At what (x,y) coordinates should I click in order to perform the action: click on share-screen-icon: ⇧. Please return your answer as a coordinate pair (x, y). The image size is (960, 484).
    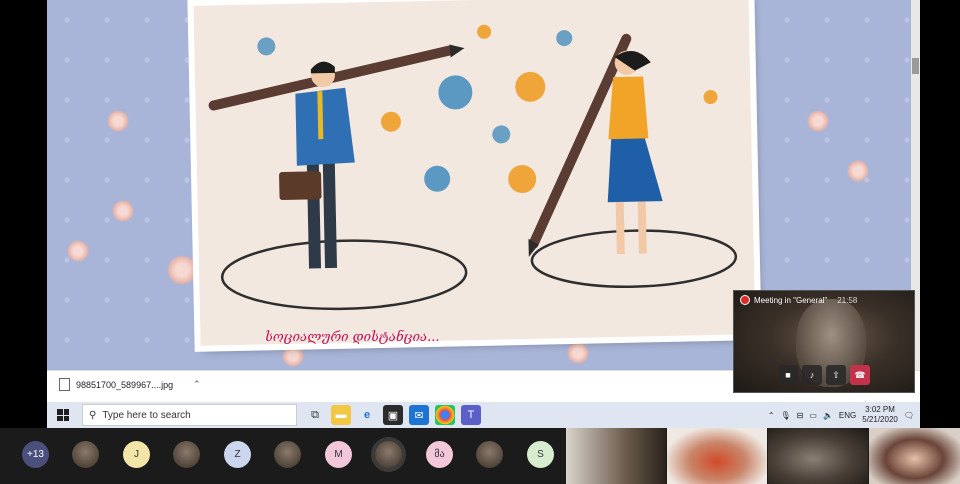
    Looking at the image, I should click on (836, 375).